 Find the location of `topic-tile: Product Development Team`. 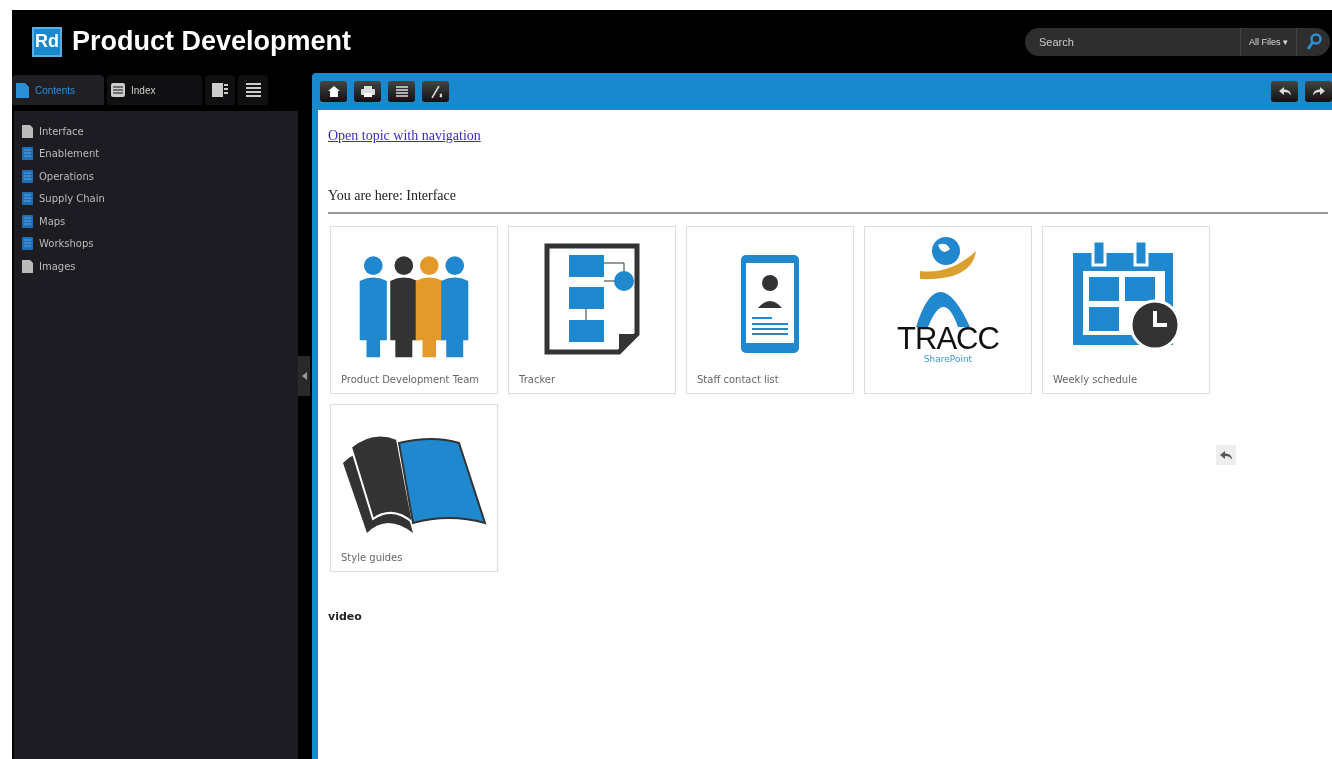

topic-tile: Product Development Team is located at coordinates (414, 310).